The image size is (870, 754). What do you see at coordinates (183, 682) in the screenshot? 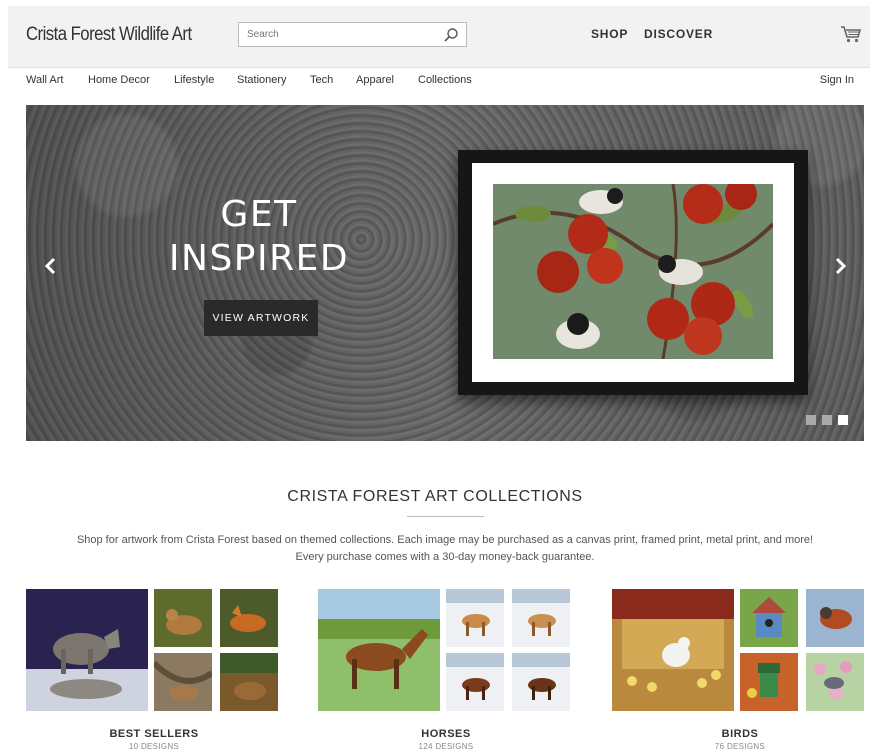
I see `best-sellers-thumb-fawn` at bounding box center [183, 682].